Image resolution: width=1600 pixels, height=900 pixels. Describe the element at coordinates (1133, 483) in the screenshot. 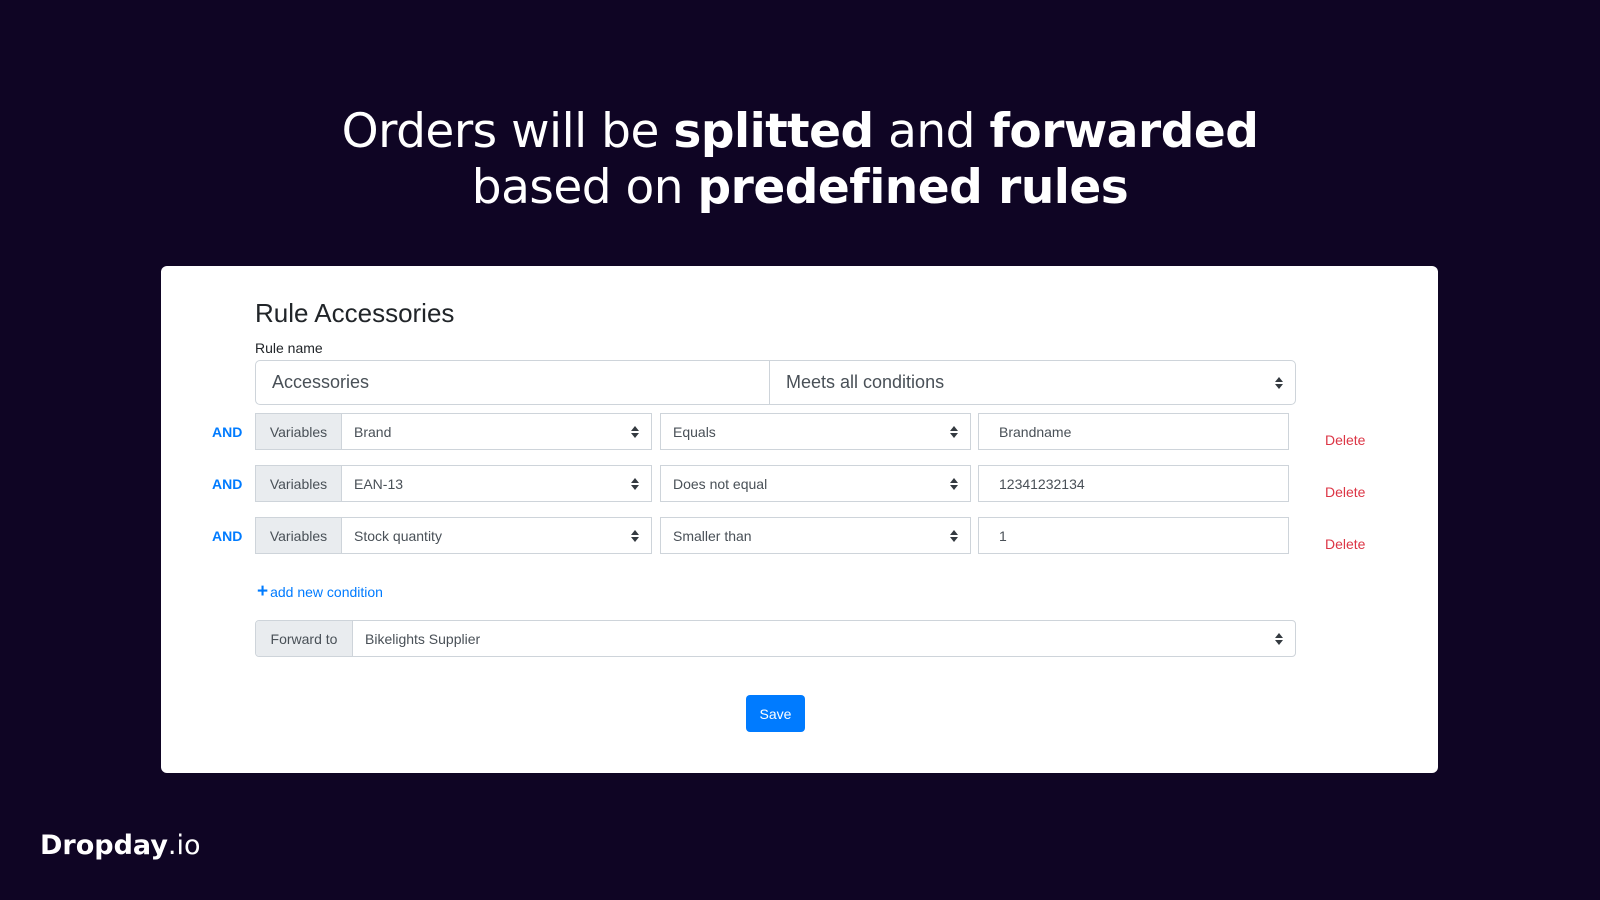

I see `condition-value-input: 12341232134` at that location.